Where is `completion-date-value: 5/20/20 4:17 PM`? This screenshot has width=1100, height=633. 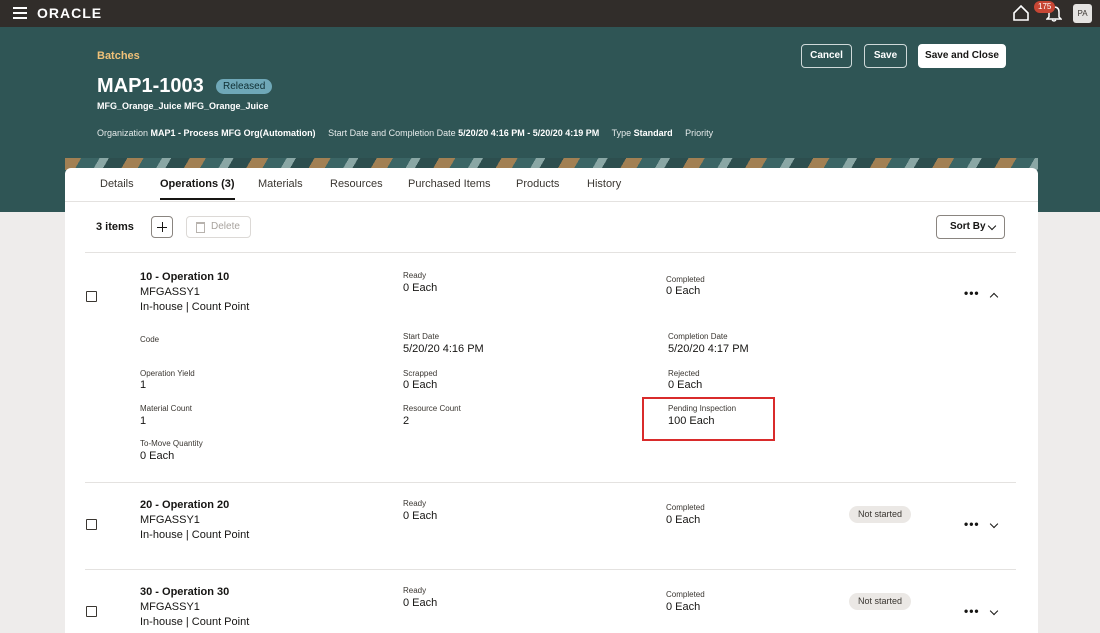
completion-date-value: 5/20/20 4:17 PM is located at coordinates (708, 349).